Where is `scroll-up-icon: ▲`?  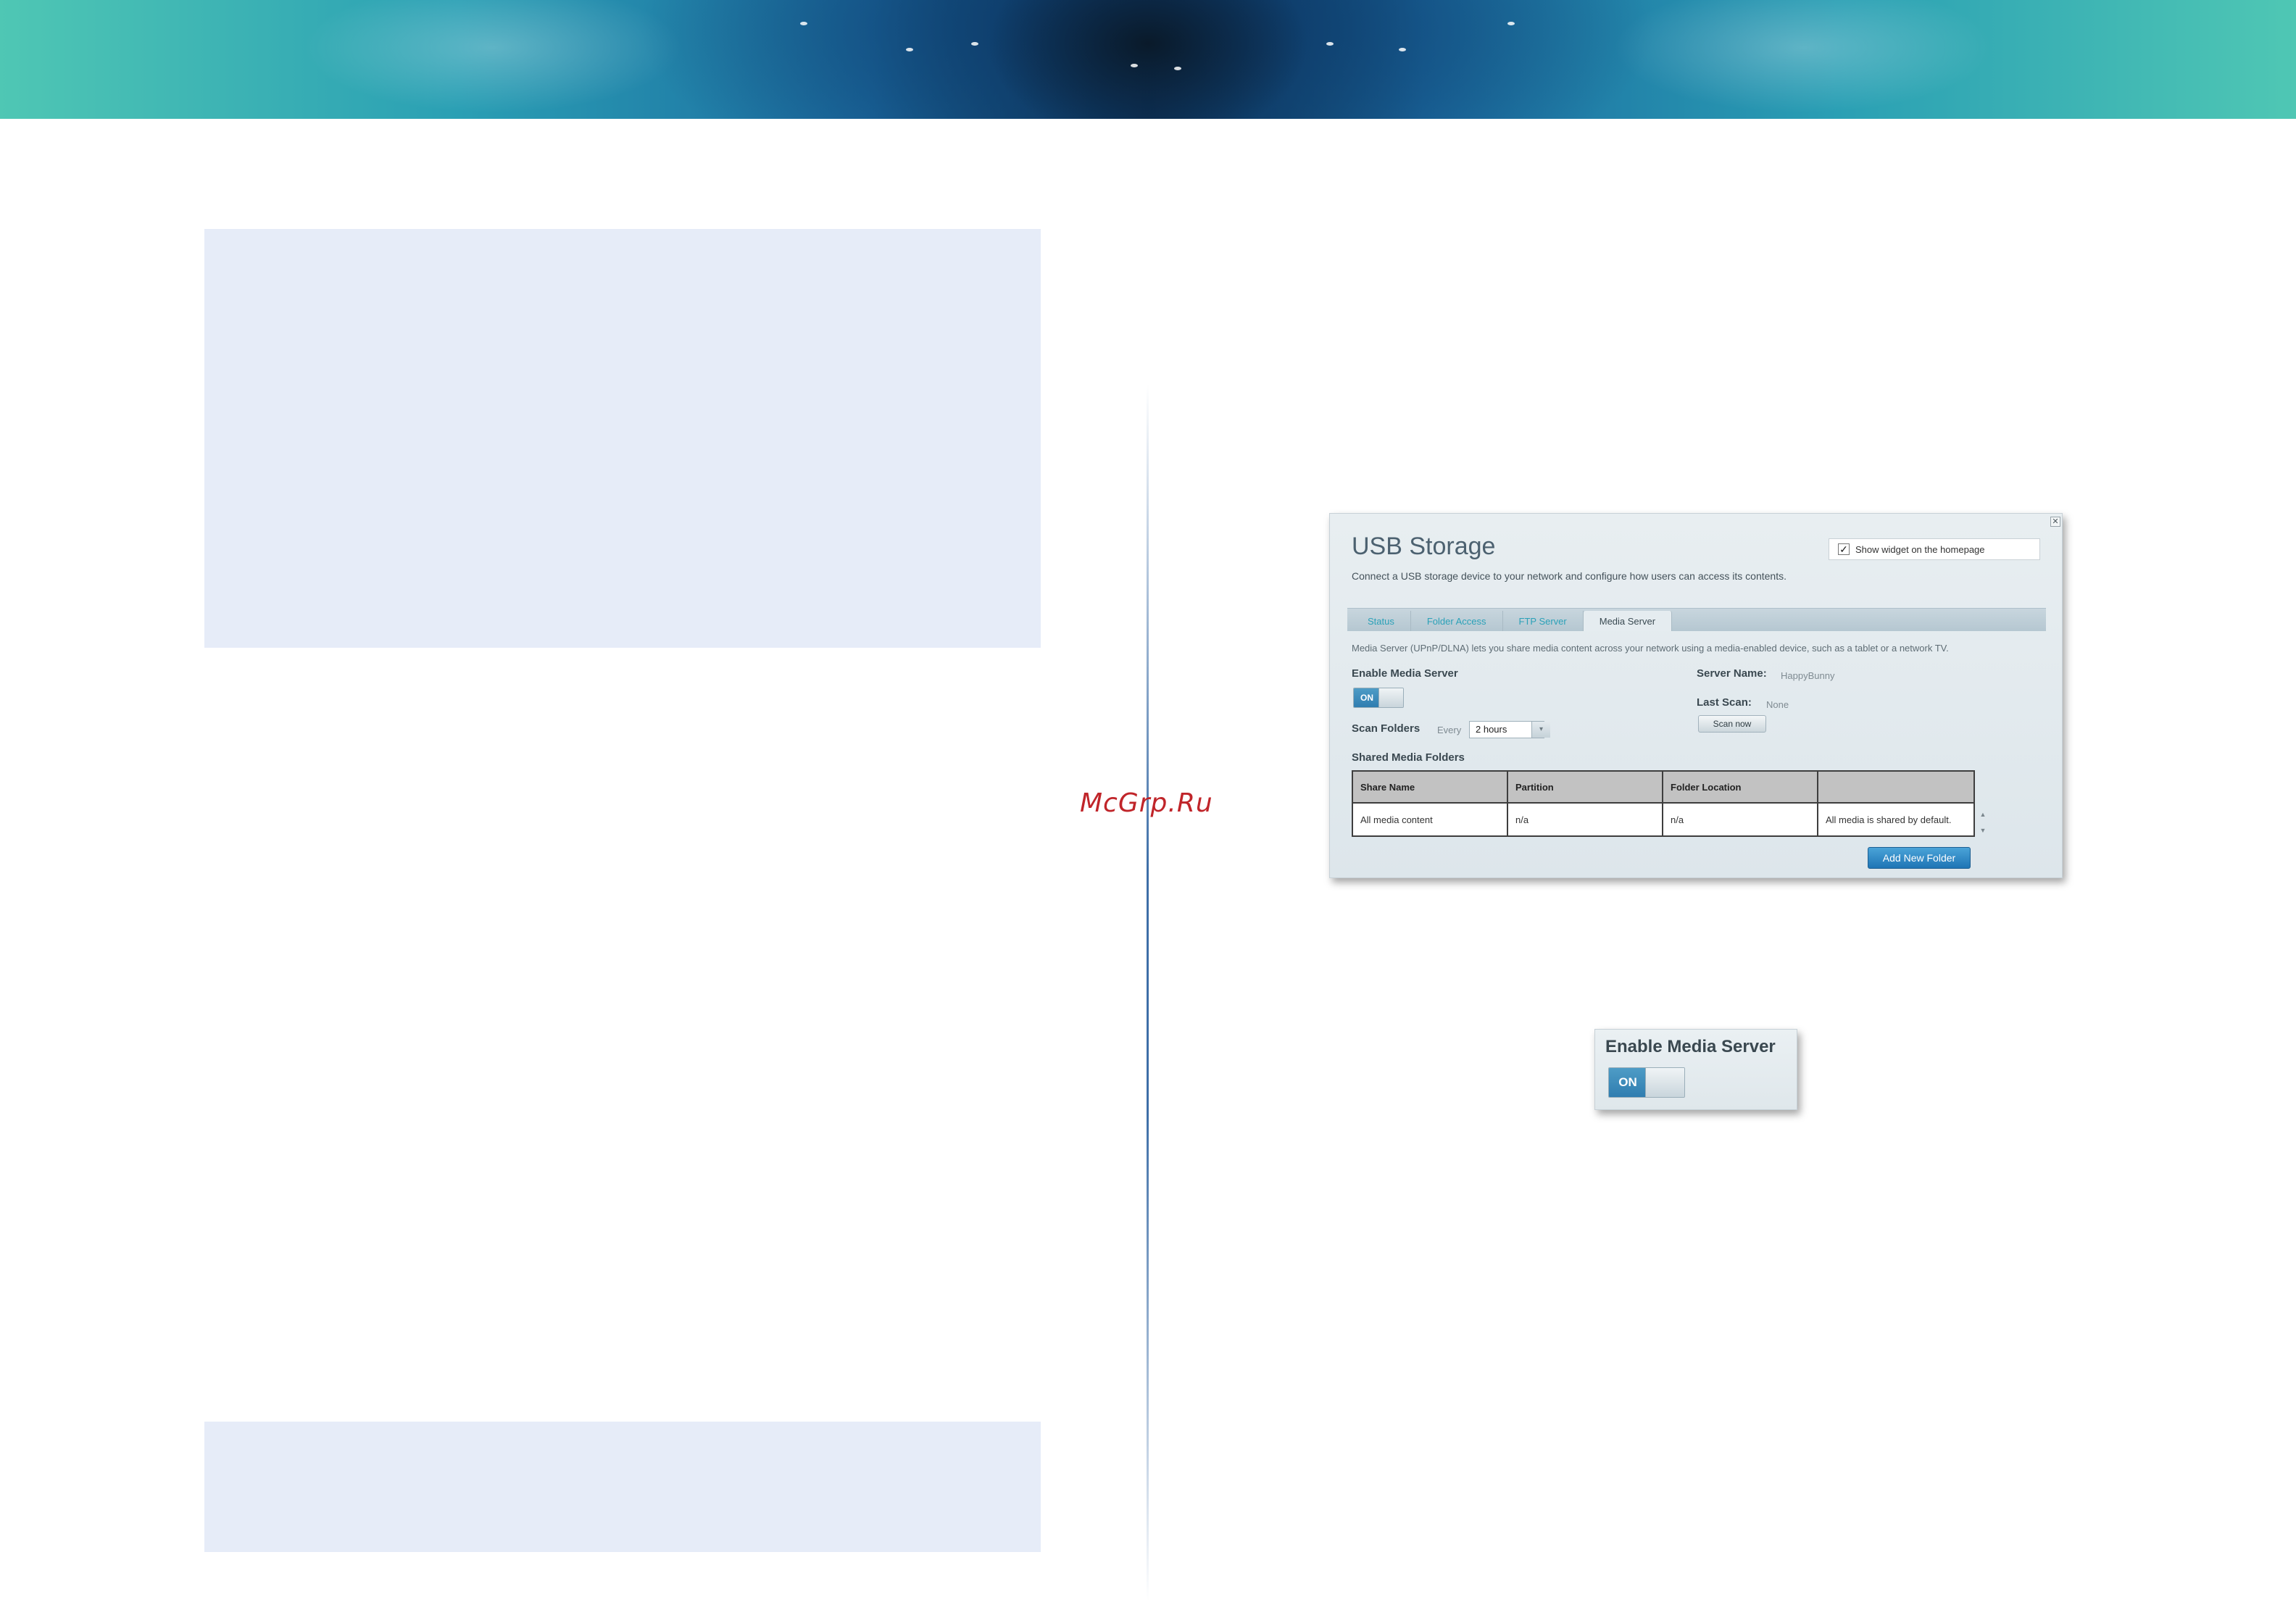 scroll-up-icon: ▲ is located at coordinates (1983, 814).